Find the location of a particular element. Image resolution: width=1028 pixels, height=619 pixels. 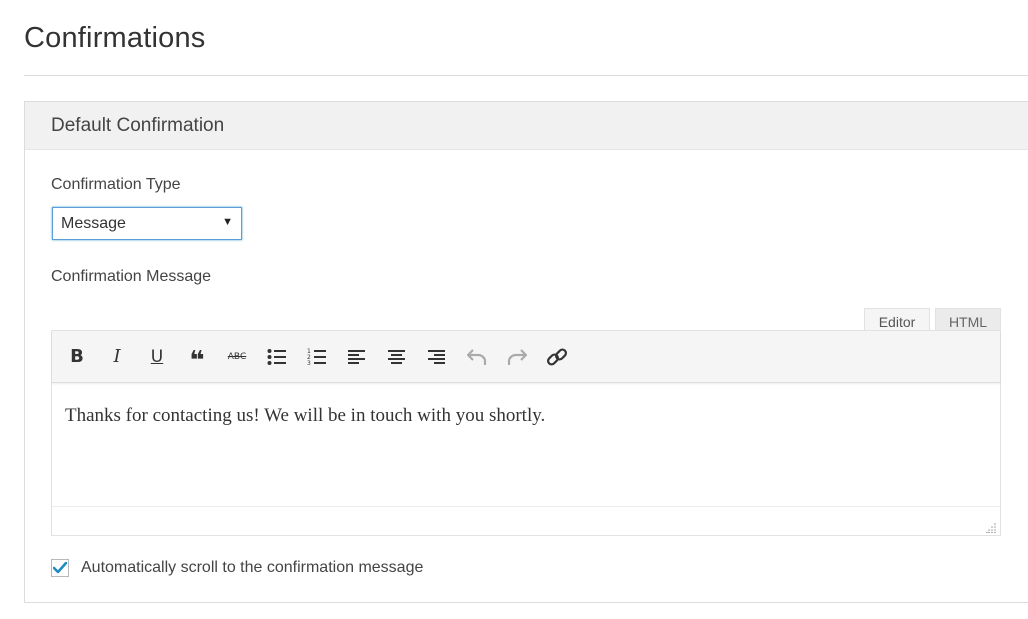

numbered-list-icon: 1 2 3 is located at coordinates (316, 357).